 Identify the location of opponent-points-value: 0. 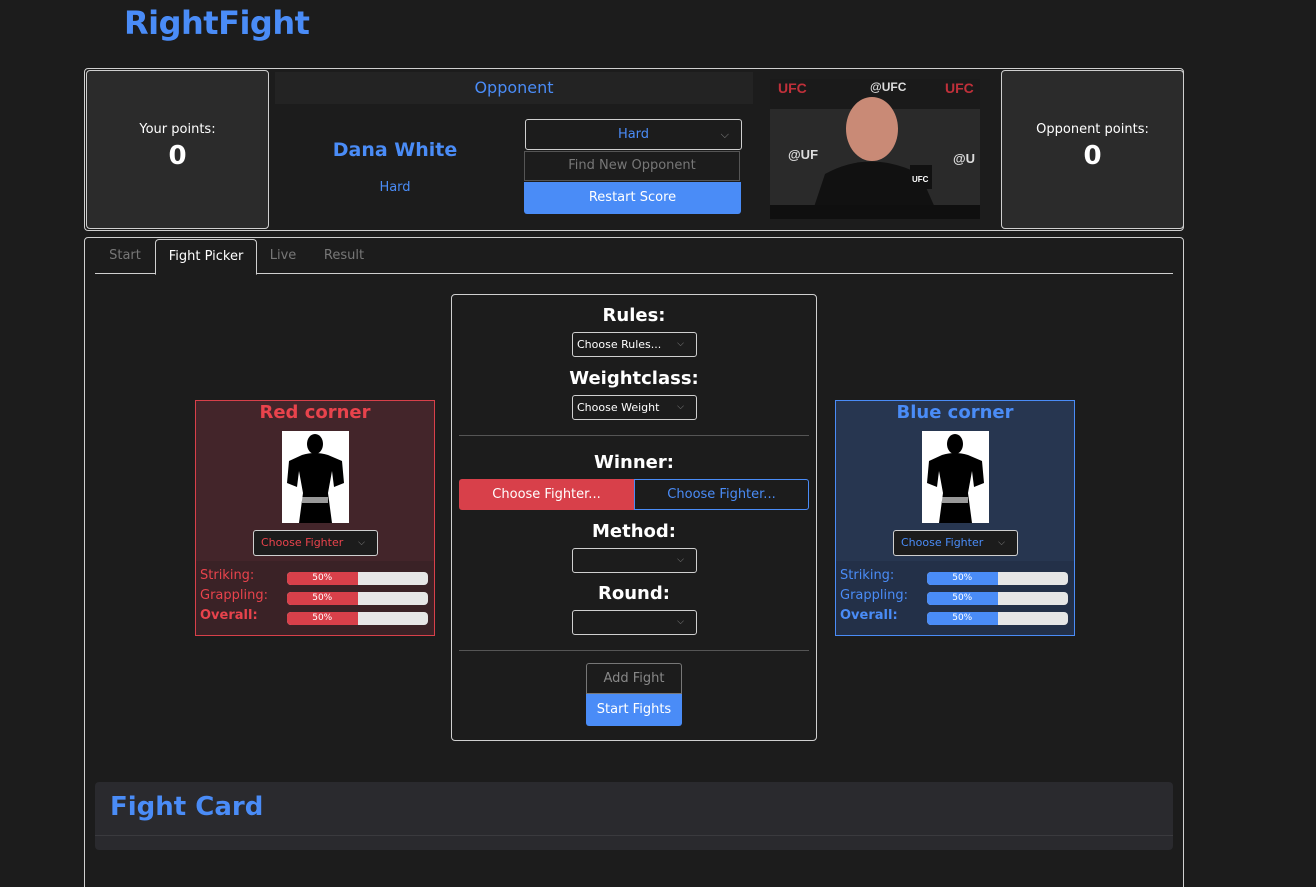
(1092, 156).